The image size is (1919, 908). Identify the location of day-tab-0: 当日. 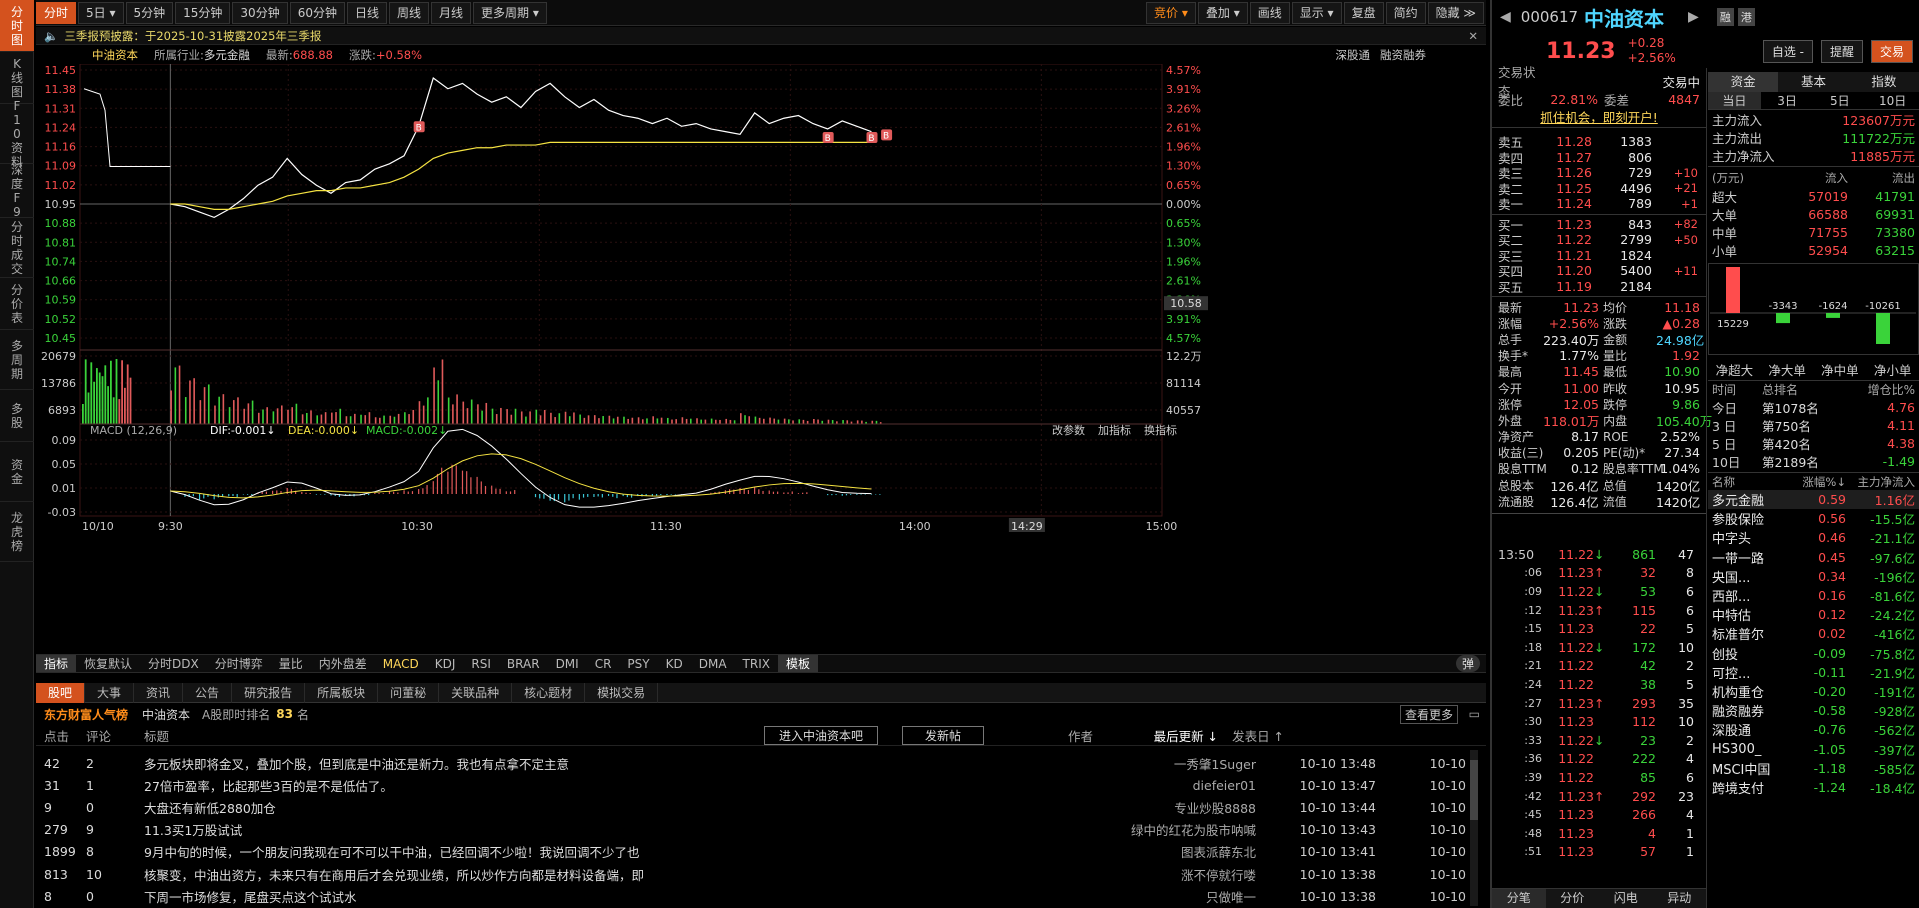
(1734, 100).